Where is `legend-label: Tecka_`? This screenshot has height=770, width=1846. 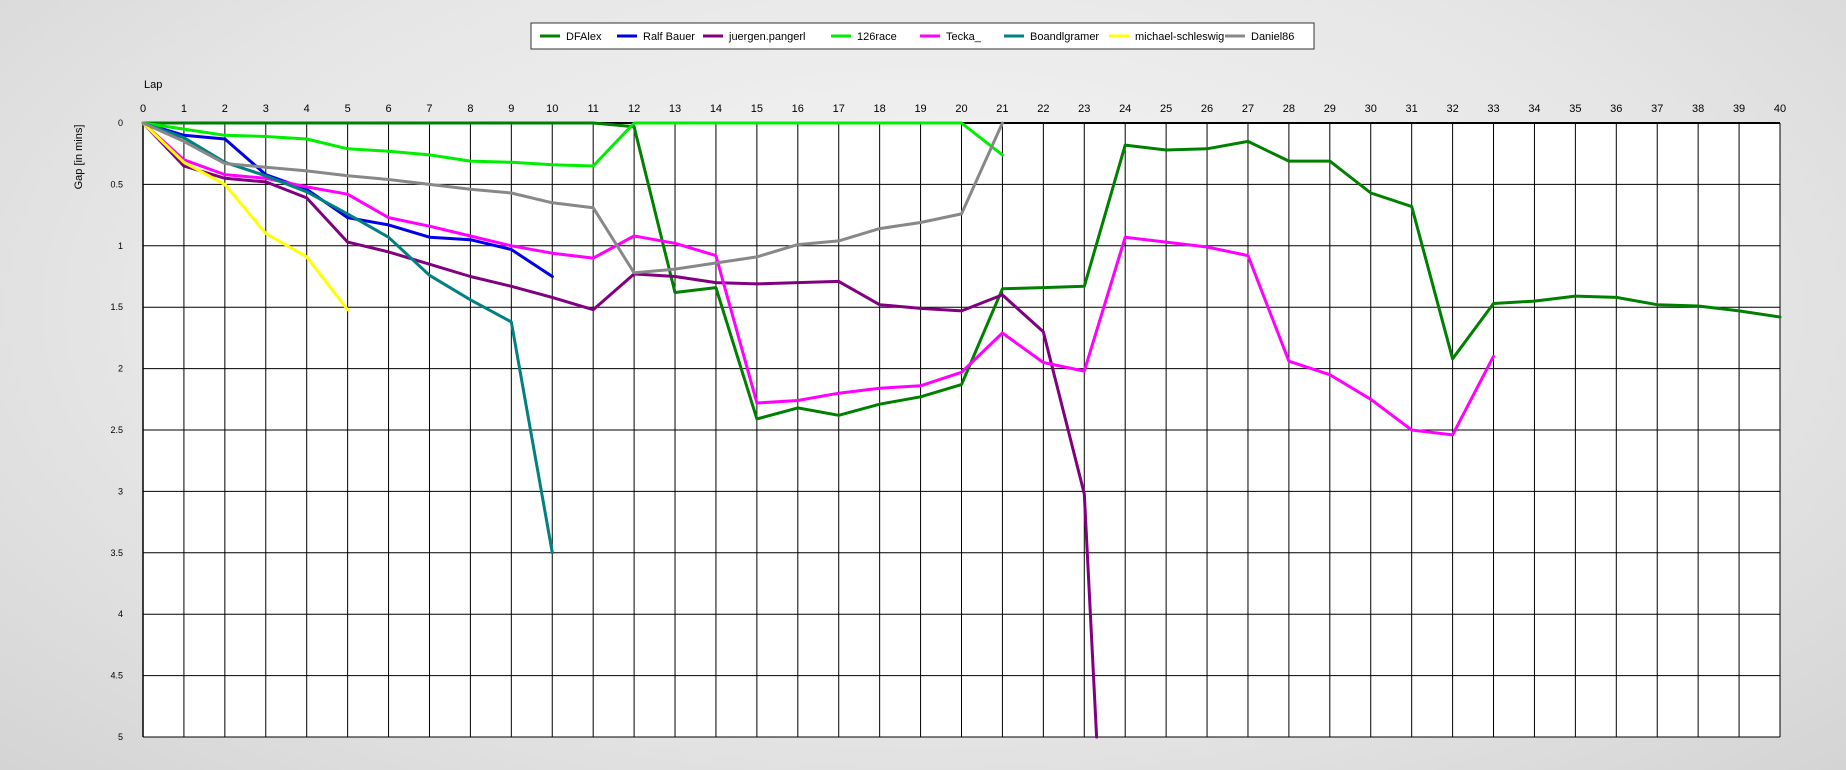
legend-label: Tecka_ is located at coordinates (964, 37).